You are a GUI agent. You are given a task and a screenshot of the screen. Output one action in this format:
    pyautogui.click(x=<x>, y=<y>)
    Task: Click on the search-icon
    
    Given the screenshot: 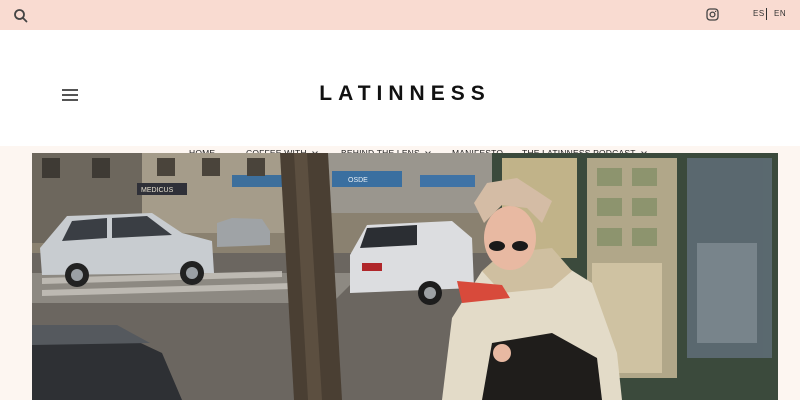 What is the action you would take?
    pyautogui.click(x=21, y=16)
    